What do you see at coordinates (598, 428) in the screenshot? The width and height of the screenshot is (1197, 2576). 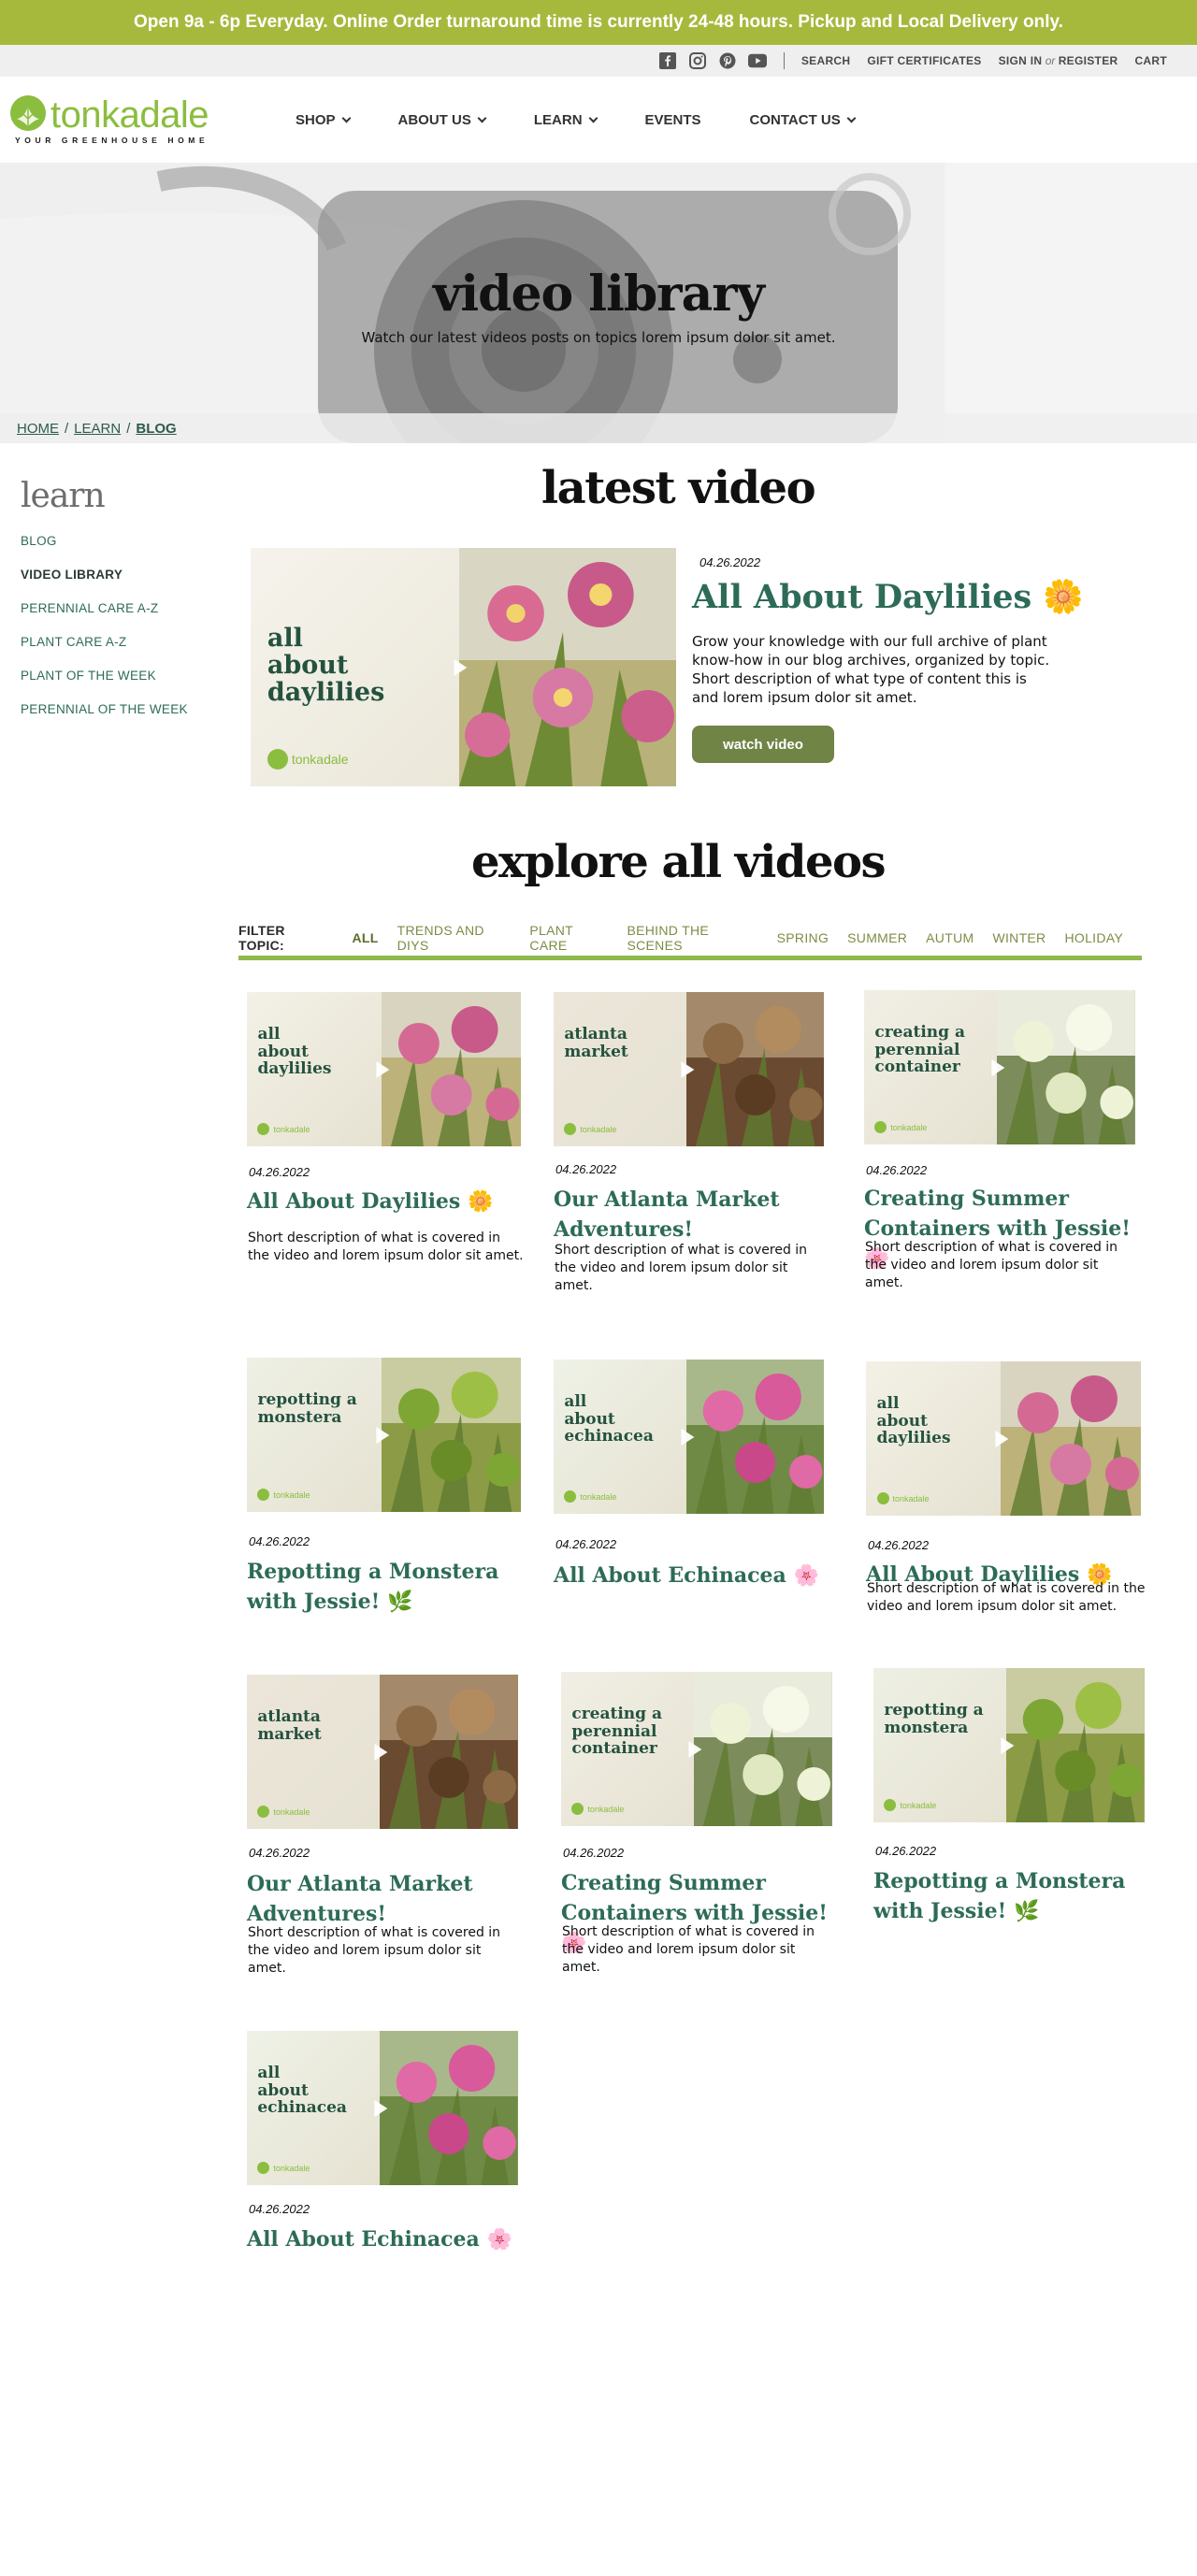 I see `breadcrumb: HOME / LEARN / BLOG` at bounding box center [598, 428].